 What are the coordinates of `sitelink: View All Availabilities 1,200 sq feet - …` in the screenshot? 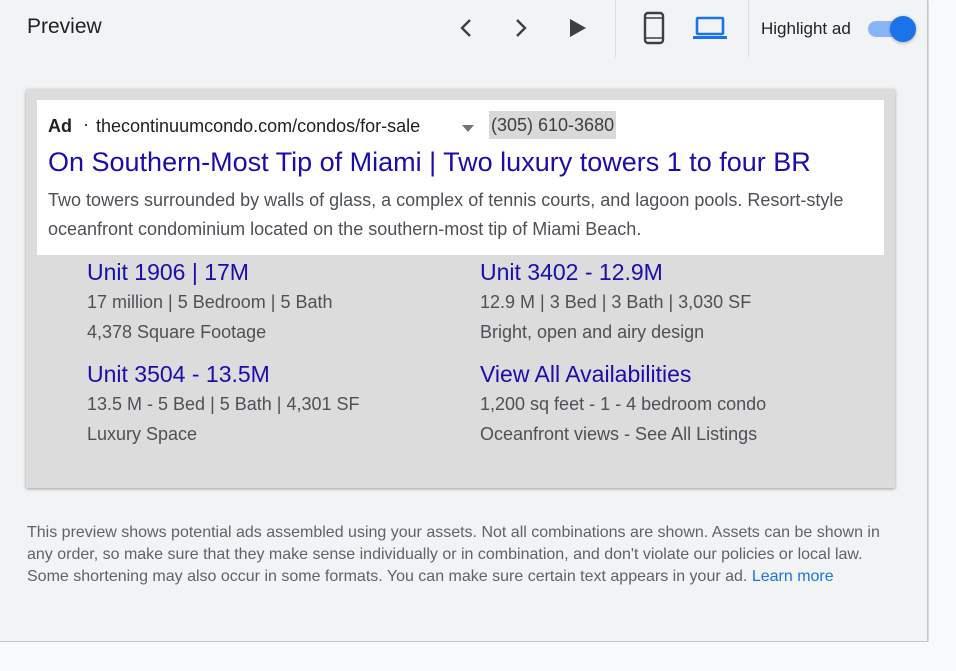 It's located at (623, 405).